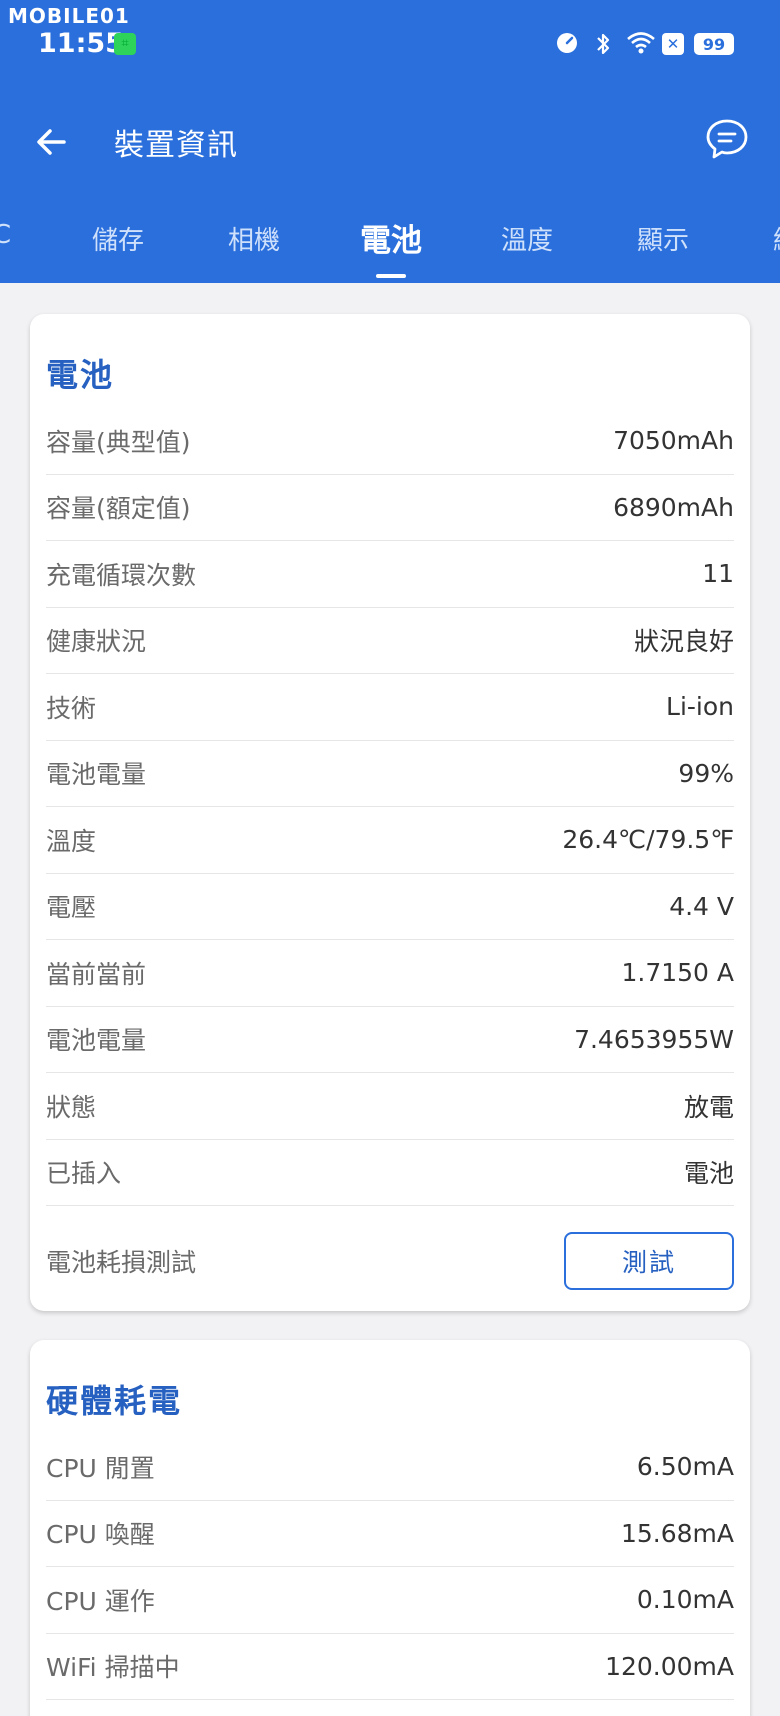 This screenshot has height=1716, width=780. What do you see at coordinates (390, 441) in the screenshot?
I see `list-item: 容量(典型值) 7050mAh` at bounding box center [390, 441].